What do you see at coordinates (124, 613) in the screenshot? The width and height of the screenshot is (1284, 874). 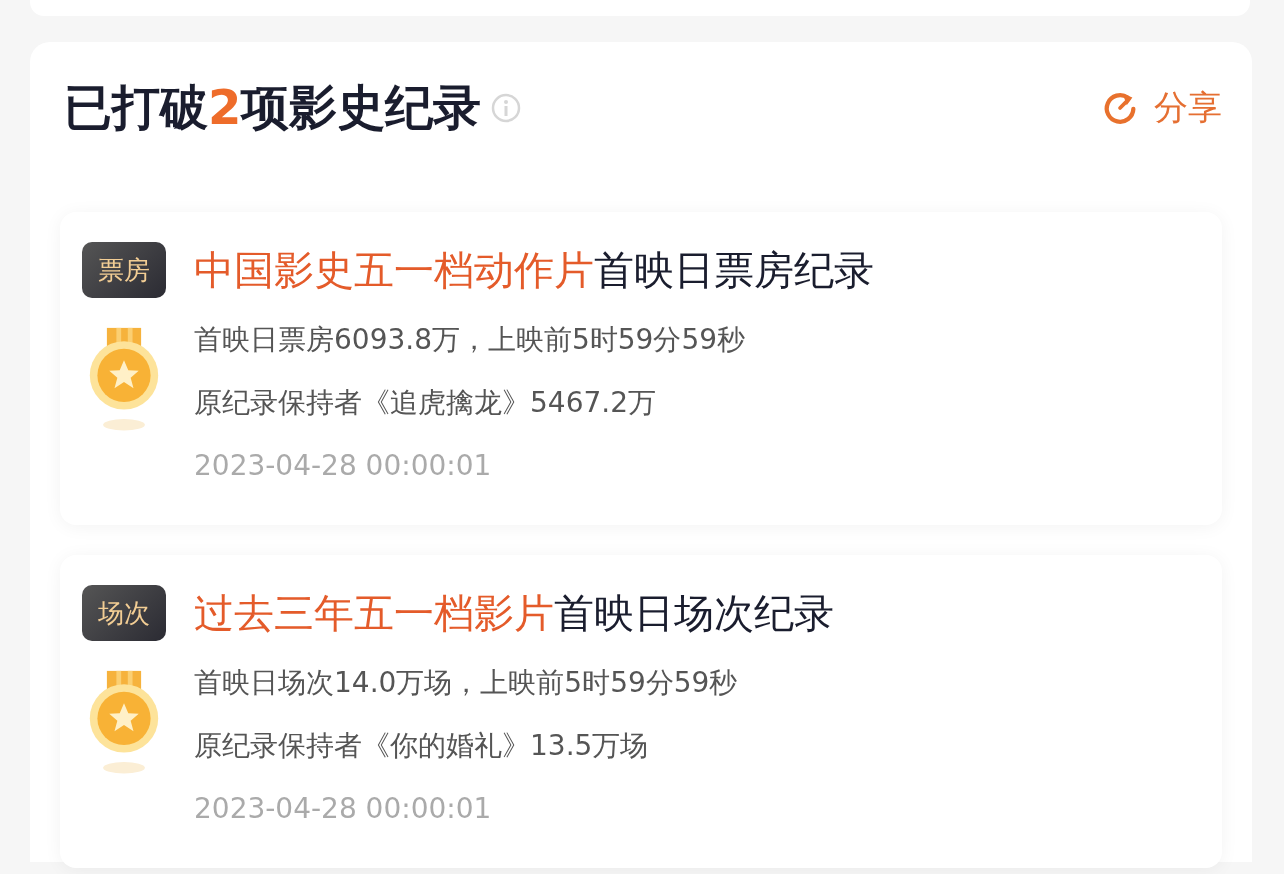 I see `category-tag: 场次` at bounding box center [124, 613].